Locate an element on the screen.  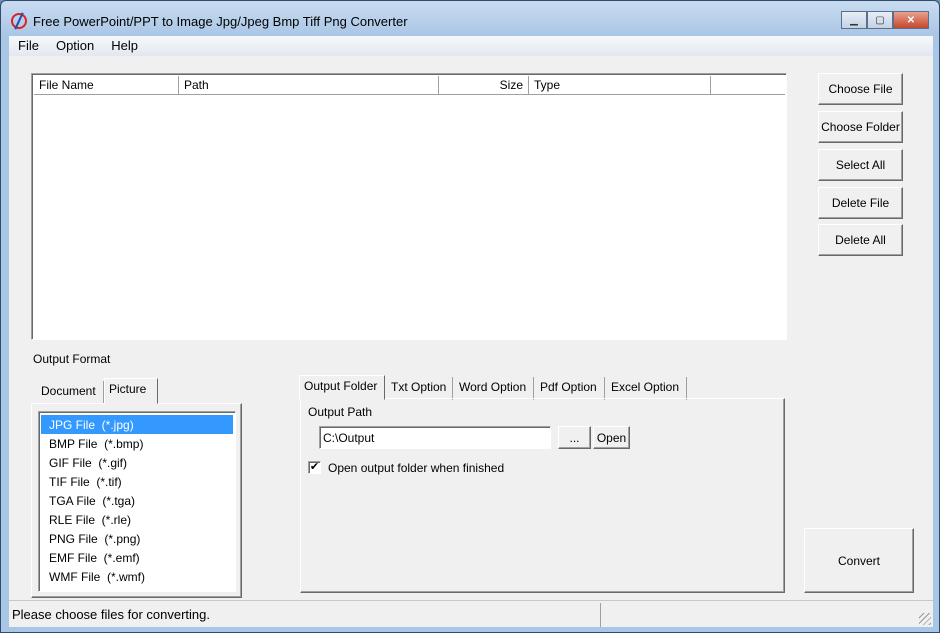
format-item: WMF File (*.wmf) is located at coordinates (137, 576).